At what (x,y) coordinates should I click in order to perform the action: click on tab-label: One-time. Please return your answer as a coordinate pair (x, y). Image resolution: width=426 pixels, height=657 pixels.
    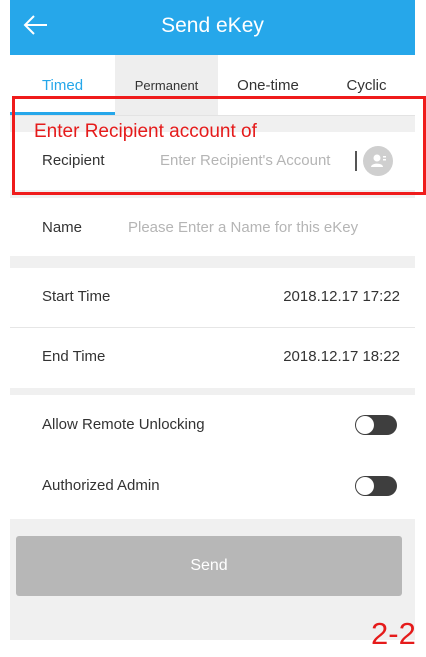
    Looking at the image, I should click on (268, 85).